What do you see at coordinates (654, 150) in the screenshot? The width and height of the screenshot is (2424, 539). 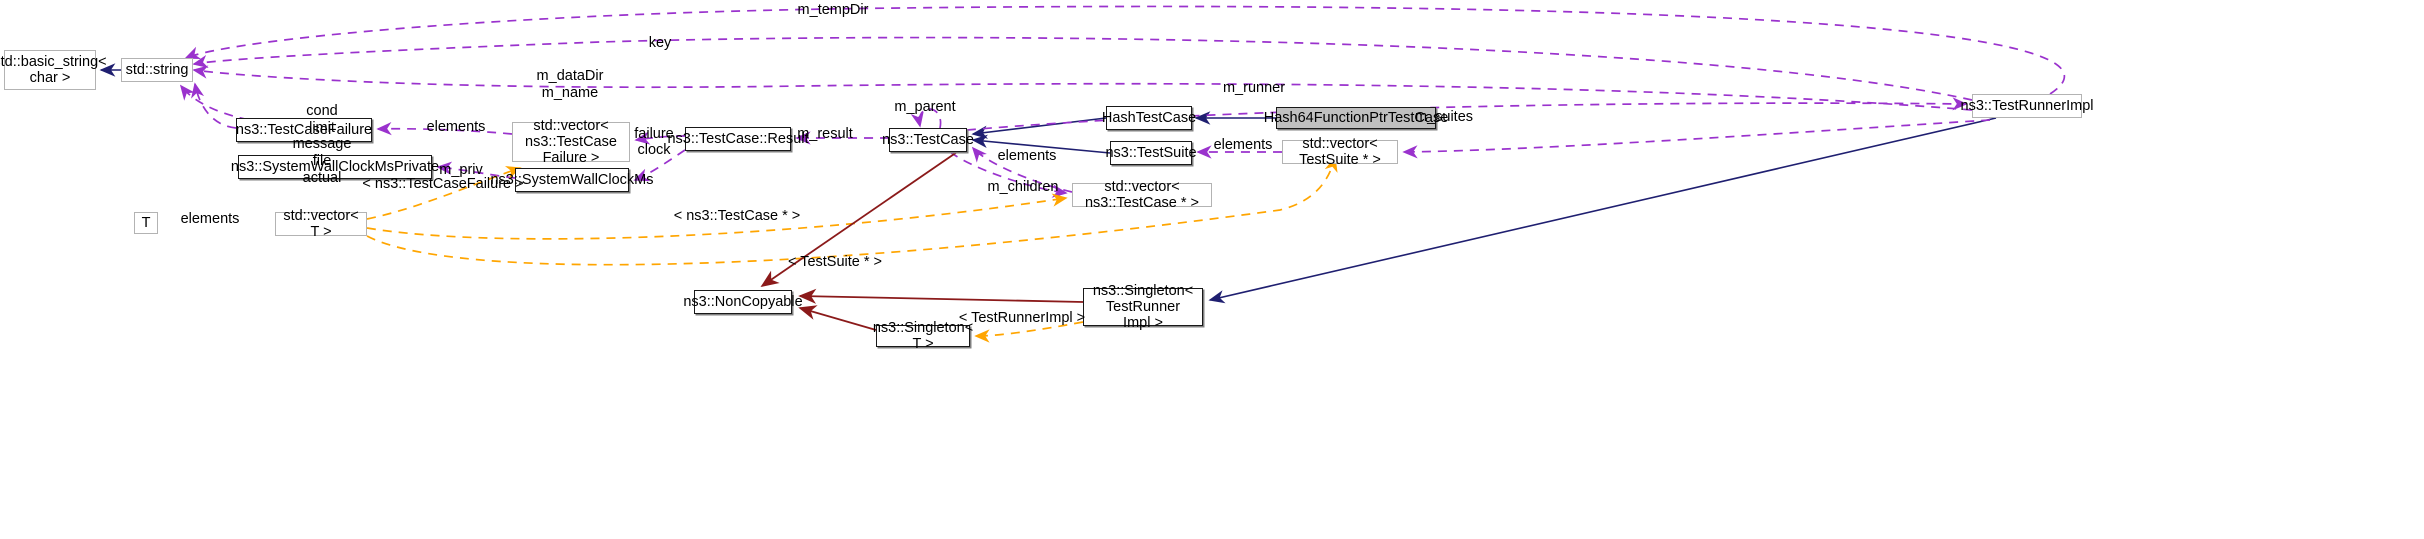 I see `edge-label-clock: clock` at bounding box center [654, 150].